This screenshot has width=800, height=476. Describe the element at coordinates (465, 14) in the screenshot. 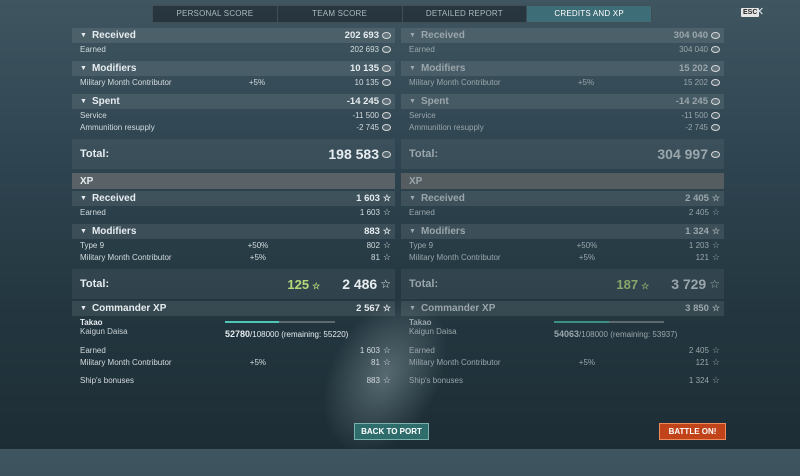

I see `tab-detailed-report: DETAILED REPORT` at that location.